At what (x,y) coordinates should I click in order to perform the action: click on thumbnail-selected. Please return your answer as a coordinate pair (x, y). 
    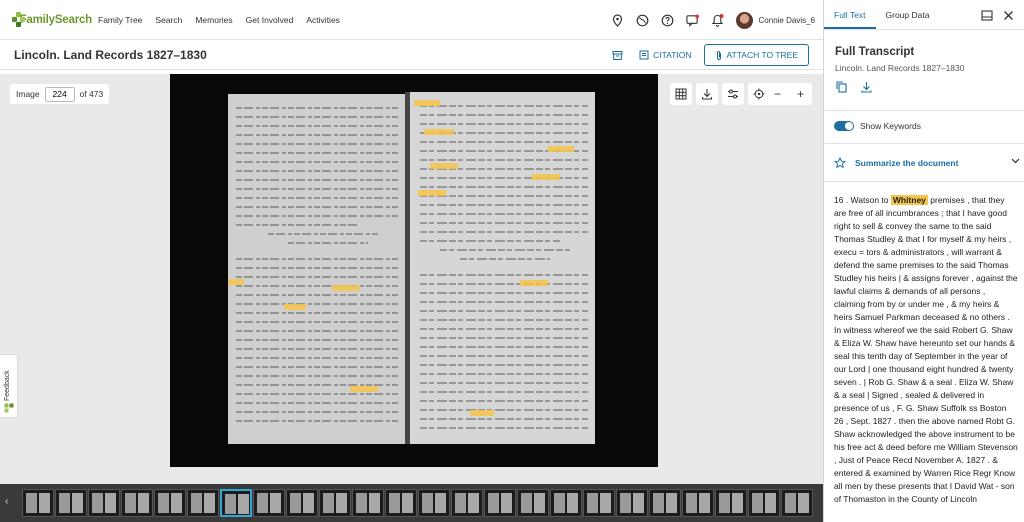
    Looking at the image, I should click on (236, 503).